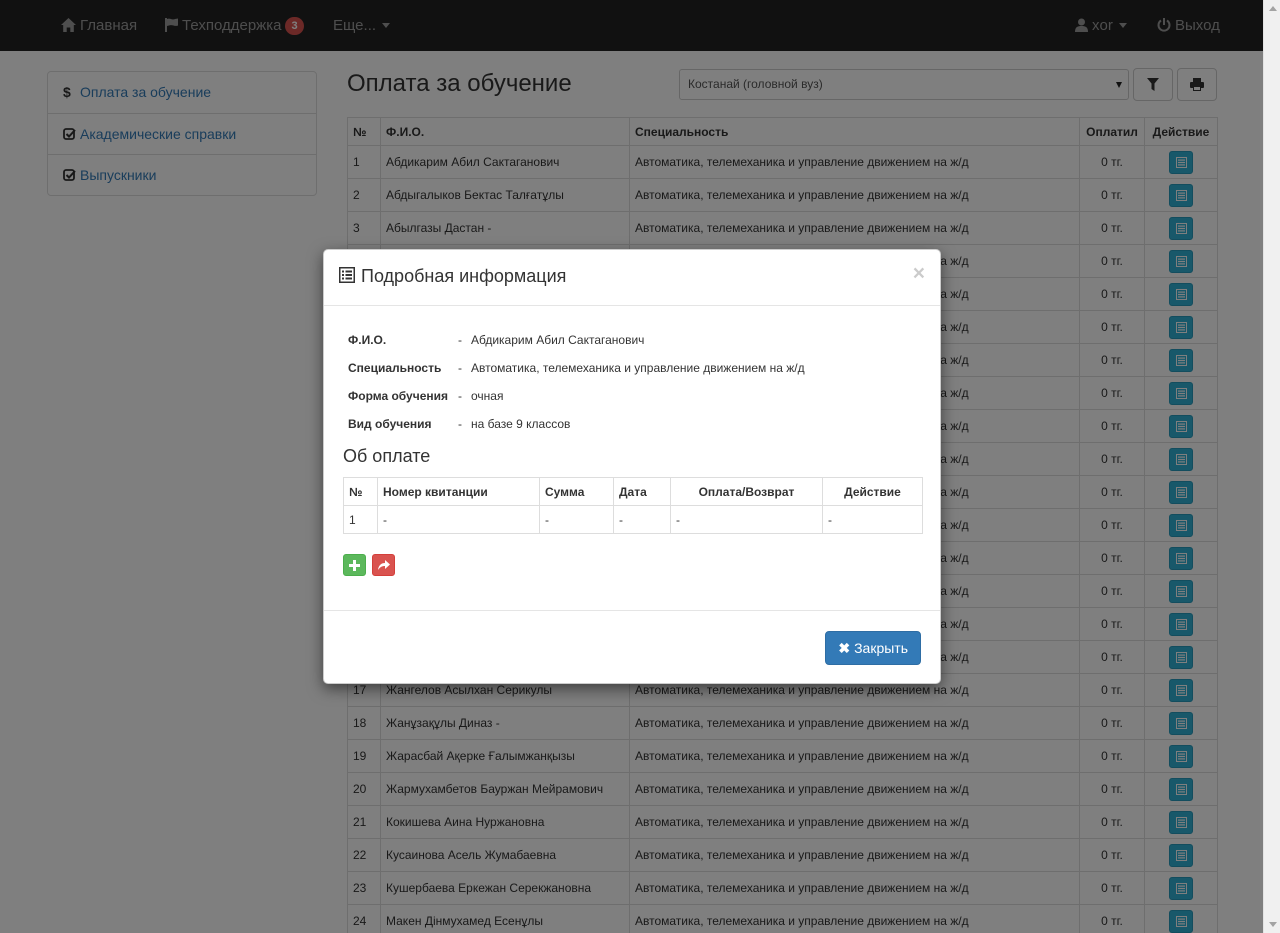 The image size is (1280, 933). Describe the element at coordinates (487, 396) in the screenshot. I see `info-value: очная` at that location.